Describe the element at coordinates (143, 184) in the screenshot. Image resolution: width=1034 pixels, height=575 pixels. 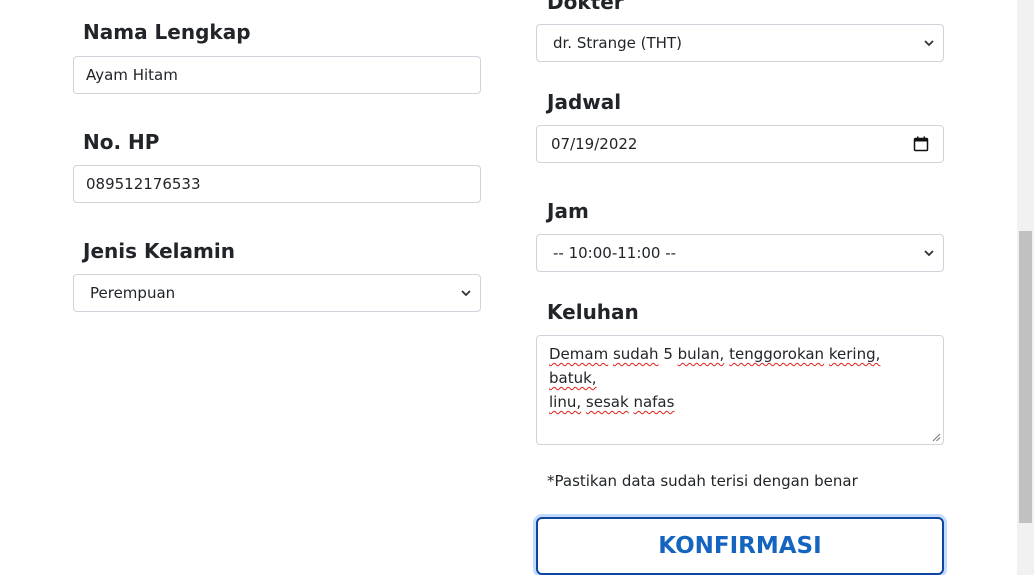
I see `no-hp-value: 089512176533` at that location.